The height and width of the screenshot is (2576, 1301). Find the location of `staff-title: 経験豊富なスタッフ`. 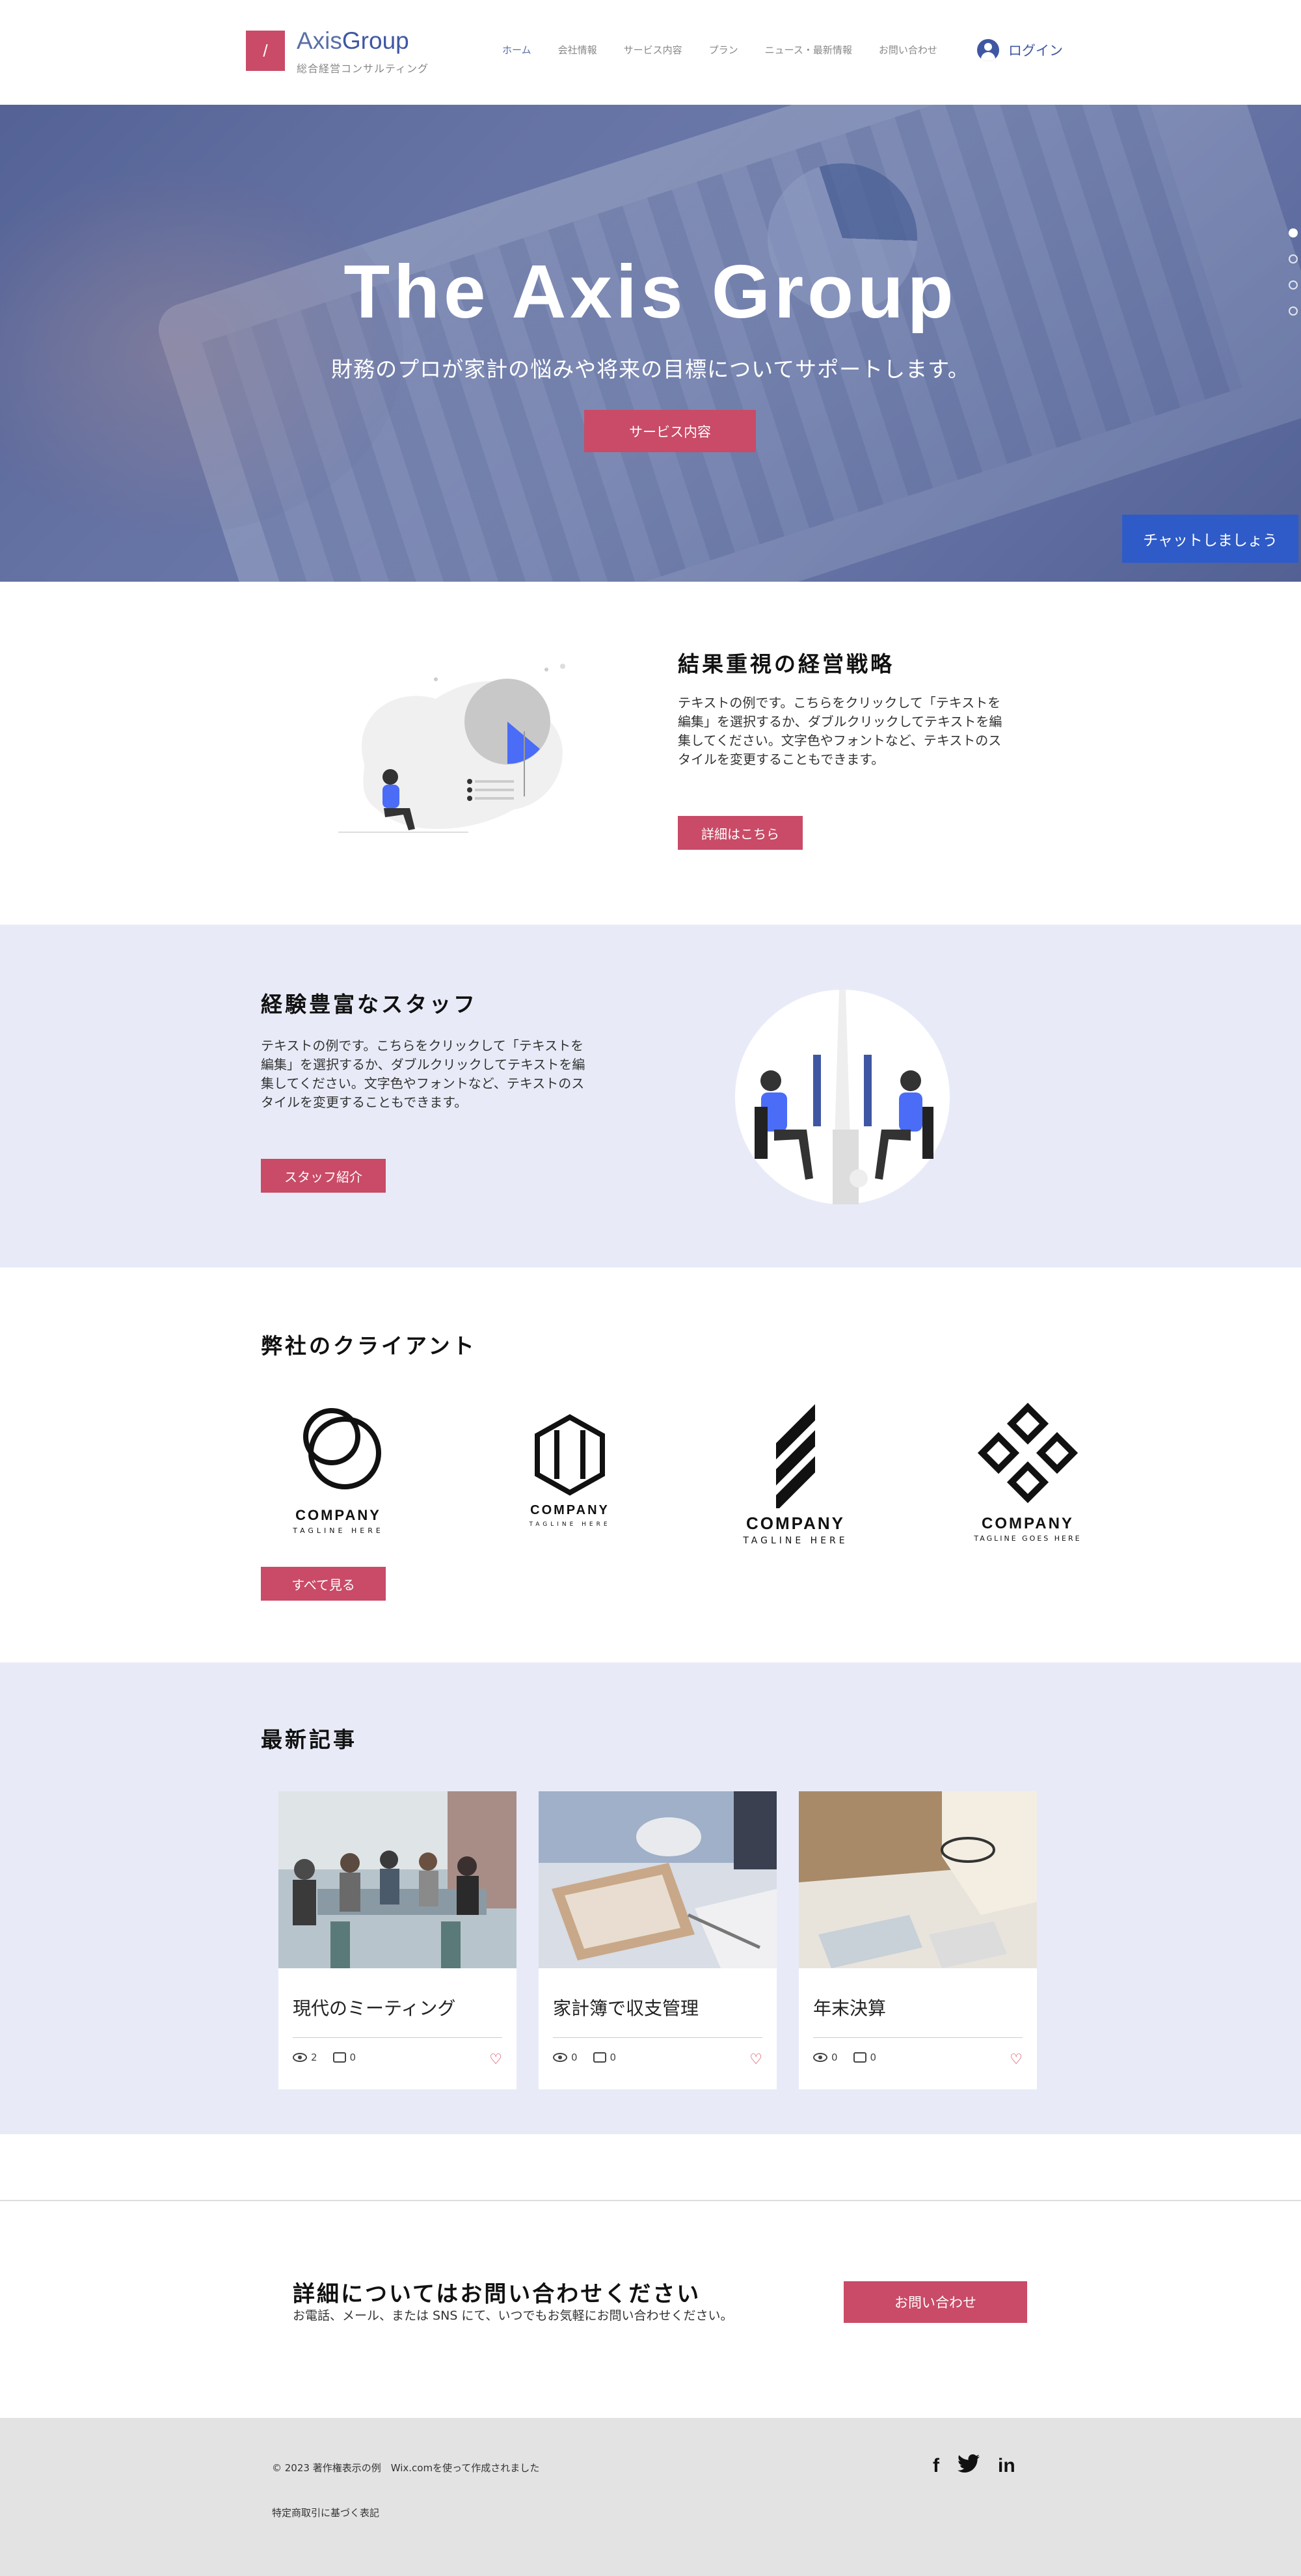

staff-title: 経験豊富なスタッフ is located at coordinates (369, 1005).